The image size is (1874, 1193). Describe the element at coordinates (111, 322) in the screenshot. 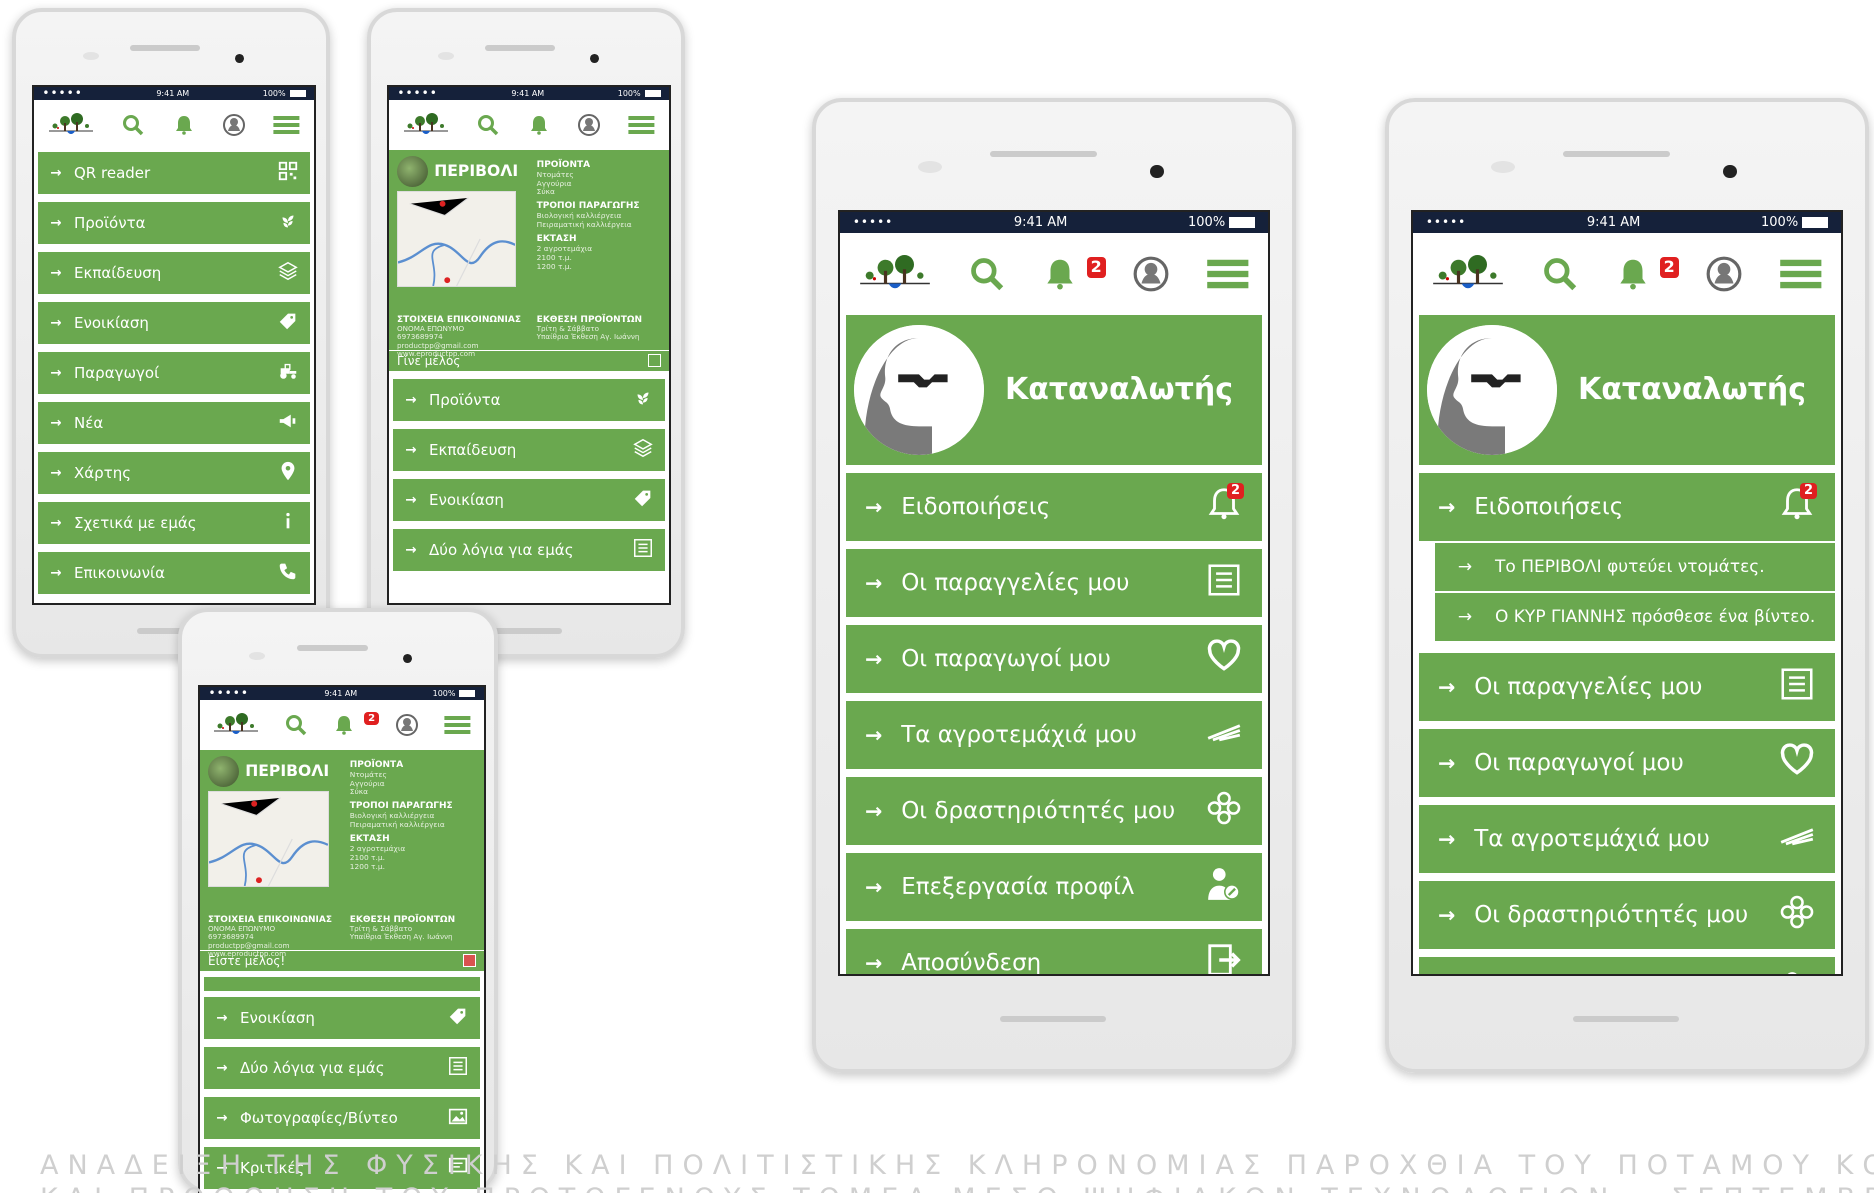

I see `menu-item-label: Ενοικίαση` at that location.